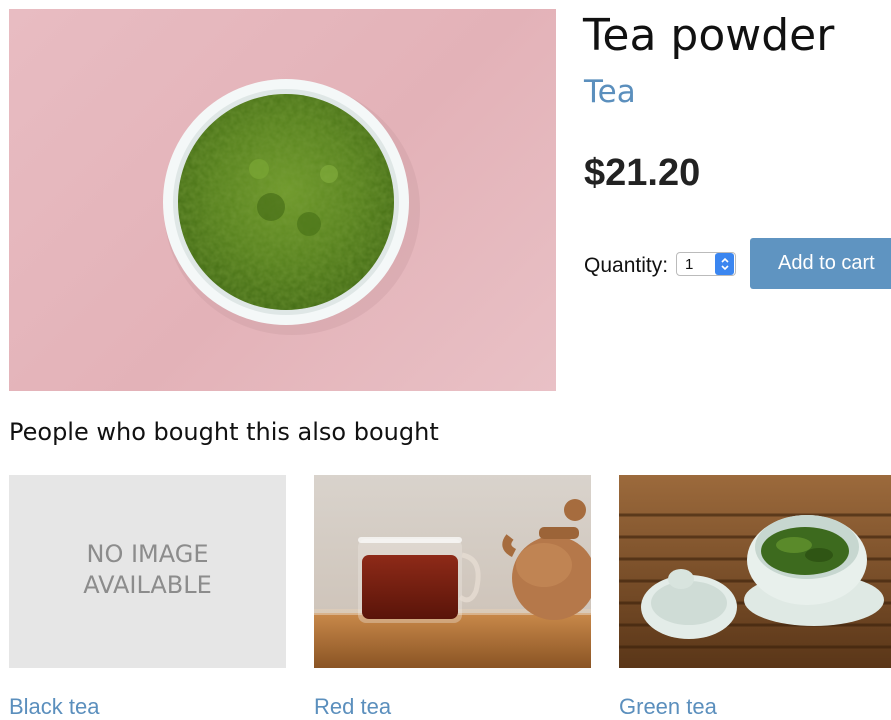 The width and height of the screenshot is (891, 720). I want to click on recommendations-heading: People who bought this also bought, so click(224, 432).